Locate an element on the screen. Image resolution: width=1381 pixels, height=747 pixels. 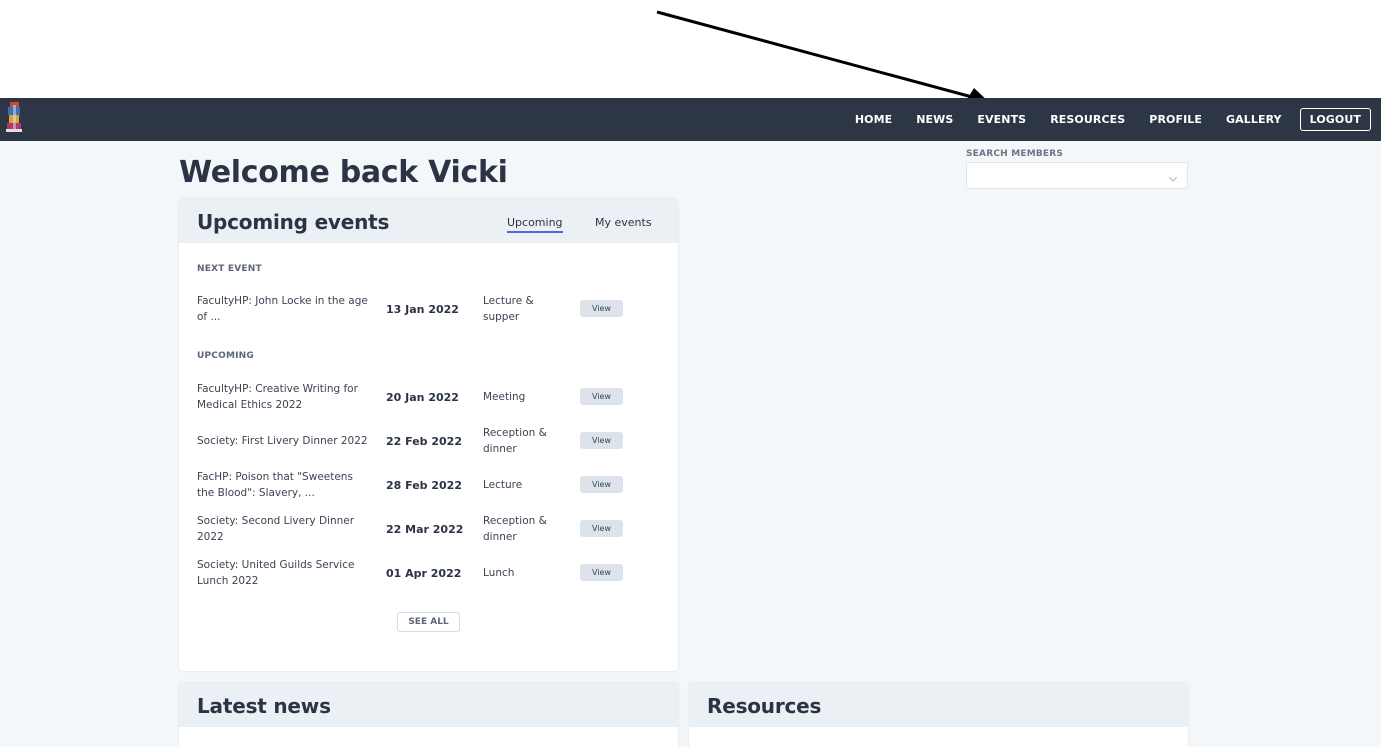
event-type: Lecture is located at coordinates (503, 485).